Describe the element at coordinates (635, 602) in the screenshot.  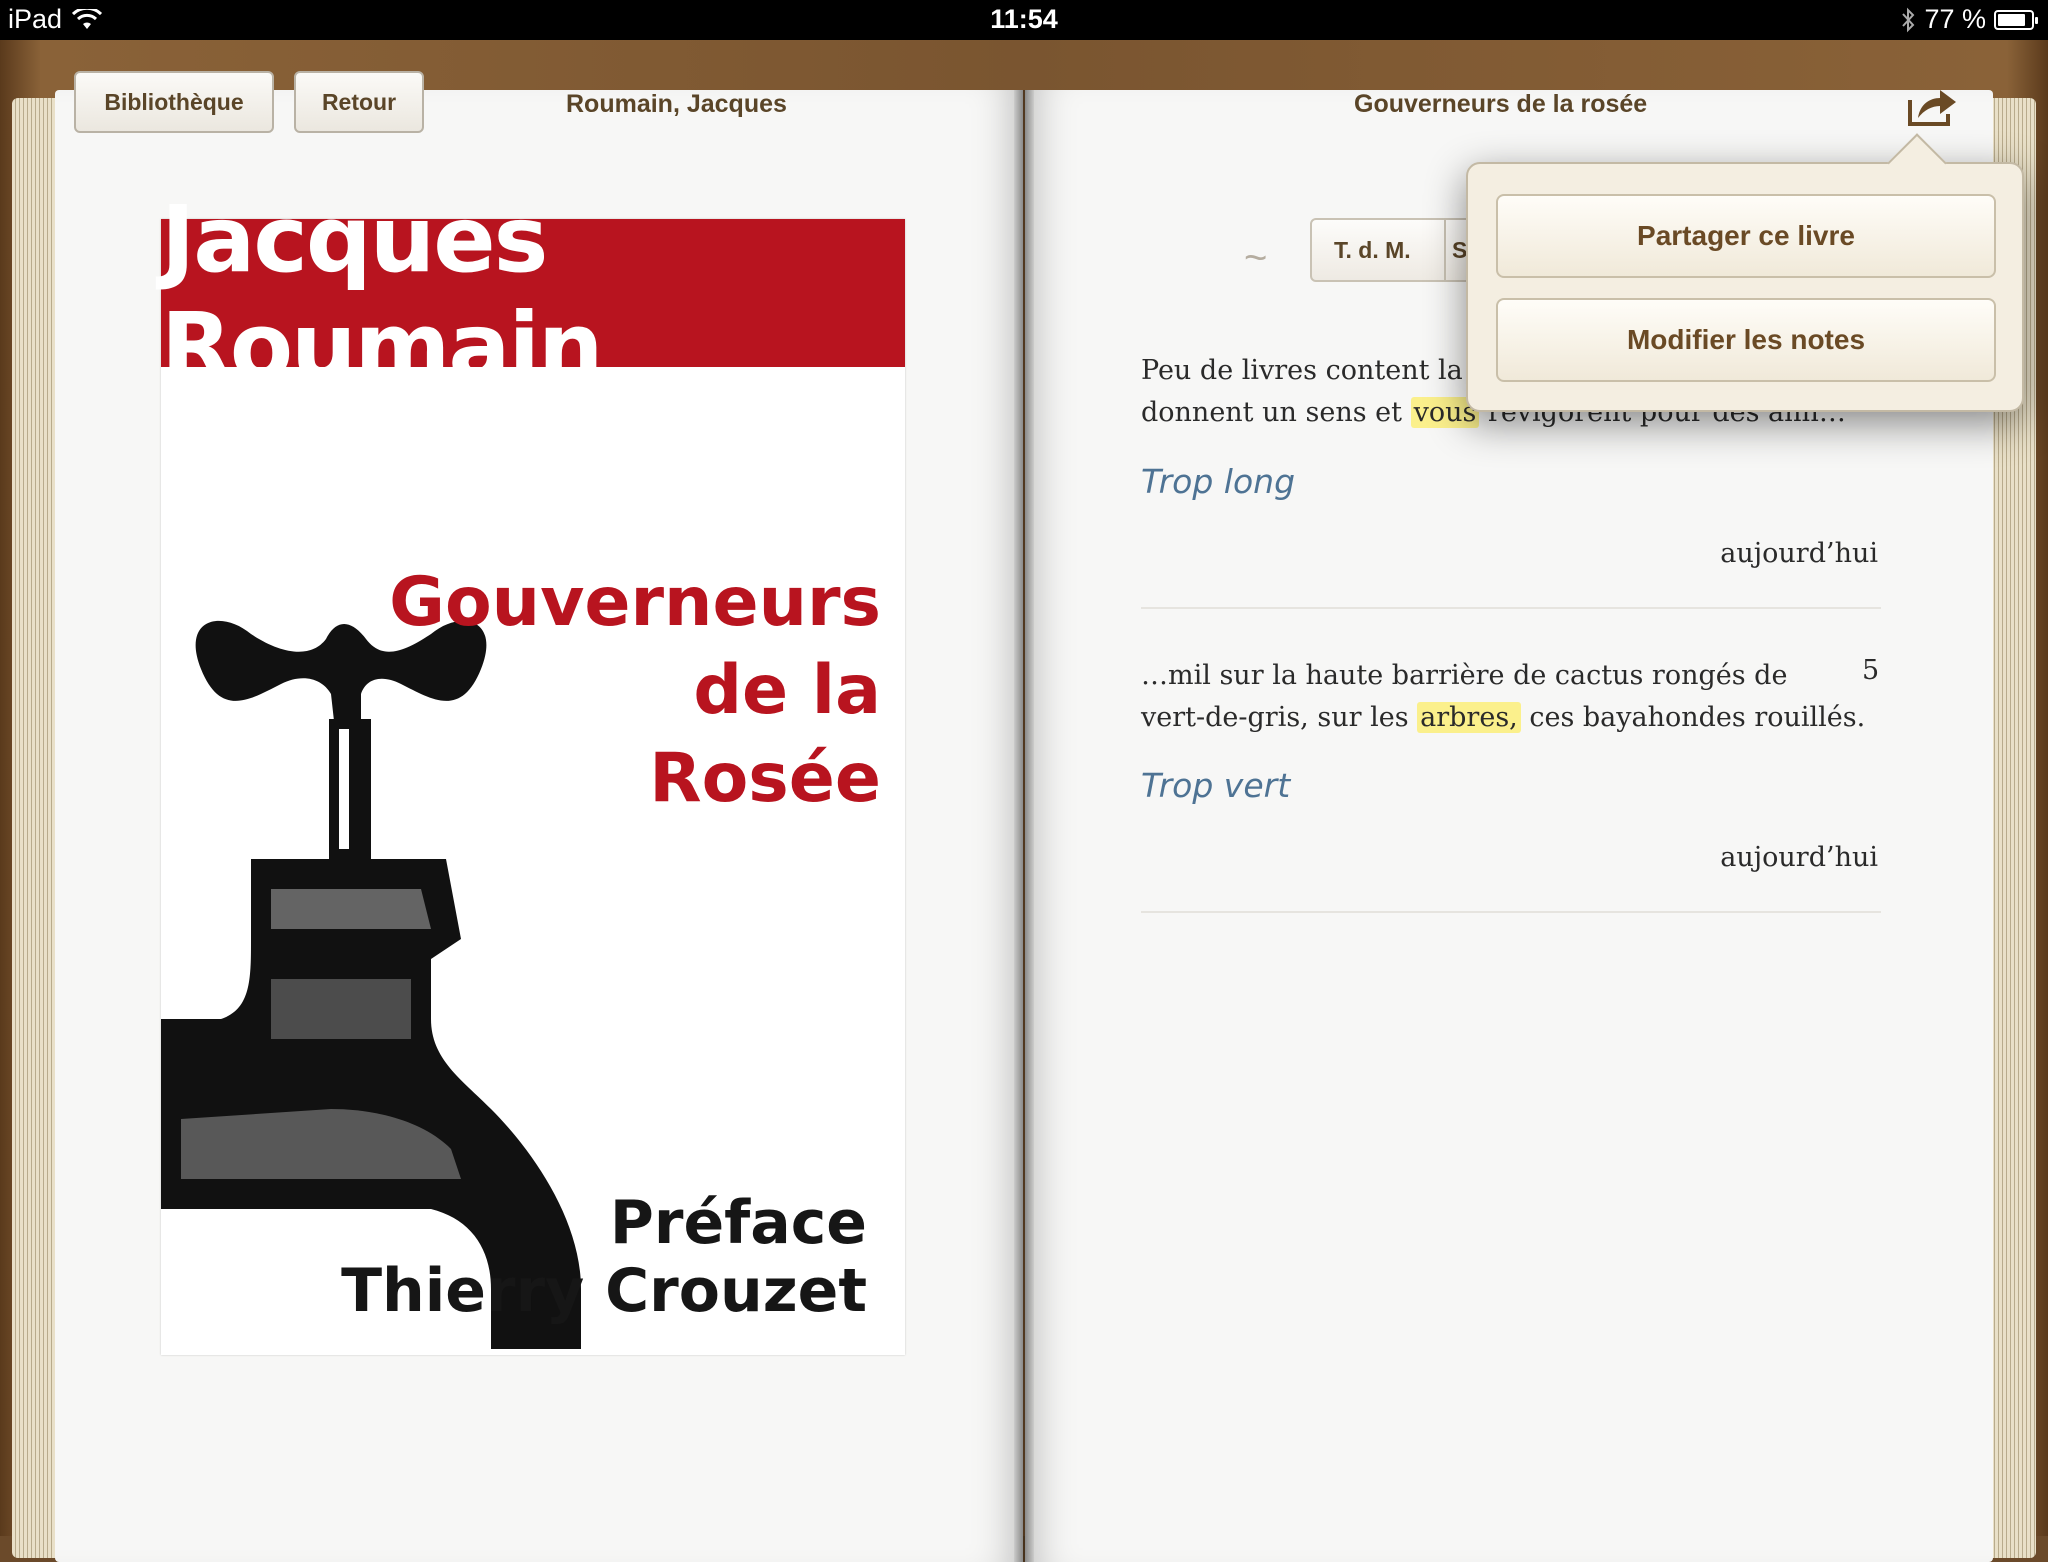
I see `cover-title-line: Gouverneurs` at that location.